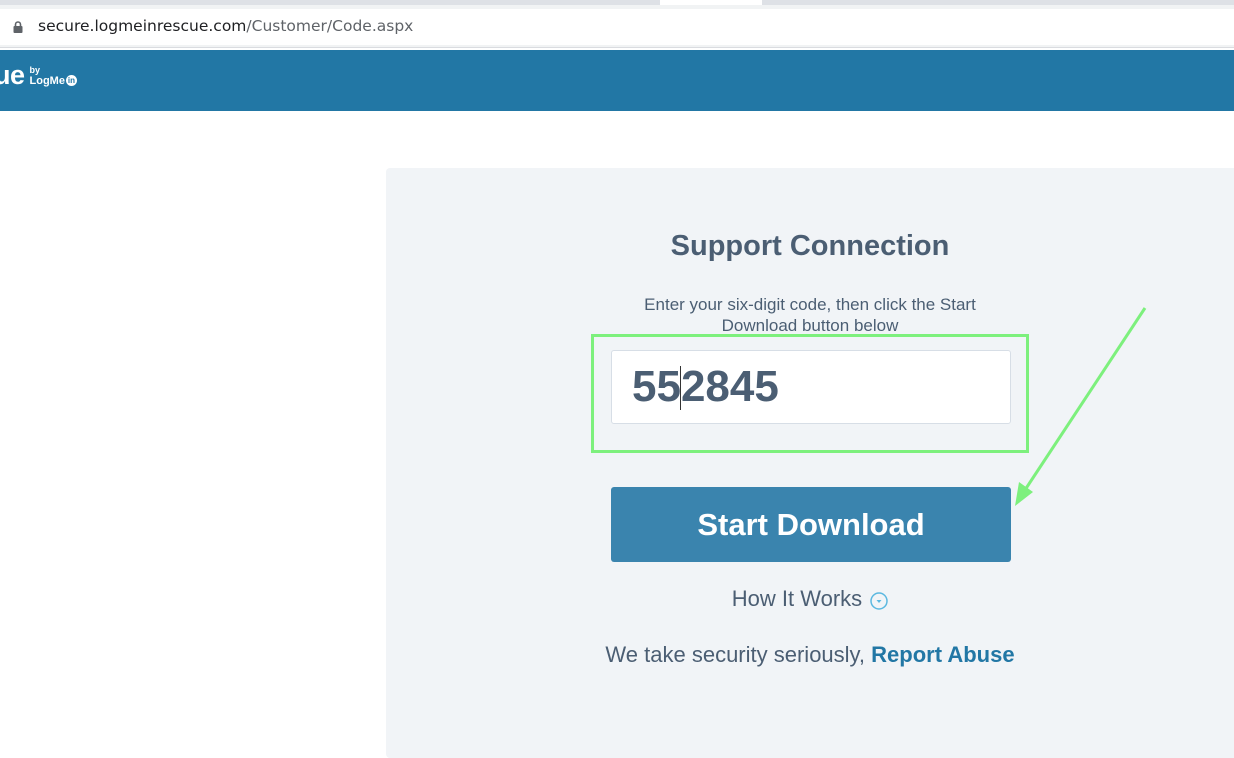 This screenshot has width=1234, height=758. What do you see at coordinates (47, 80) in the screenshot?
I see `logo-brand-text: LogMe` at bounding box center [47, 80].